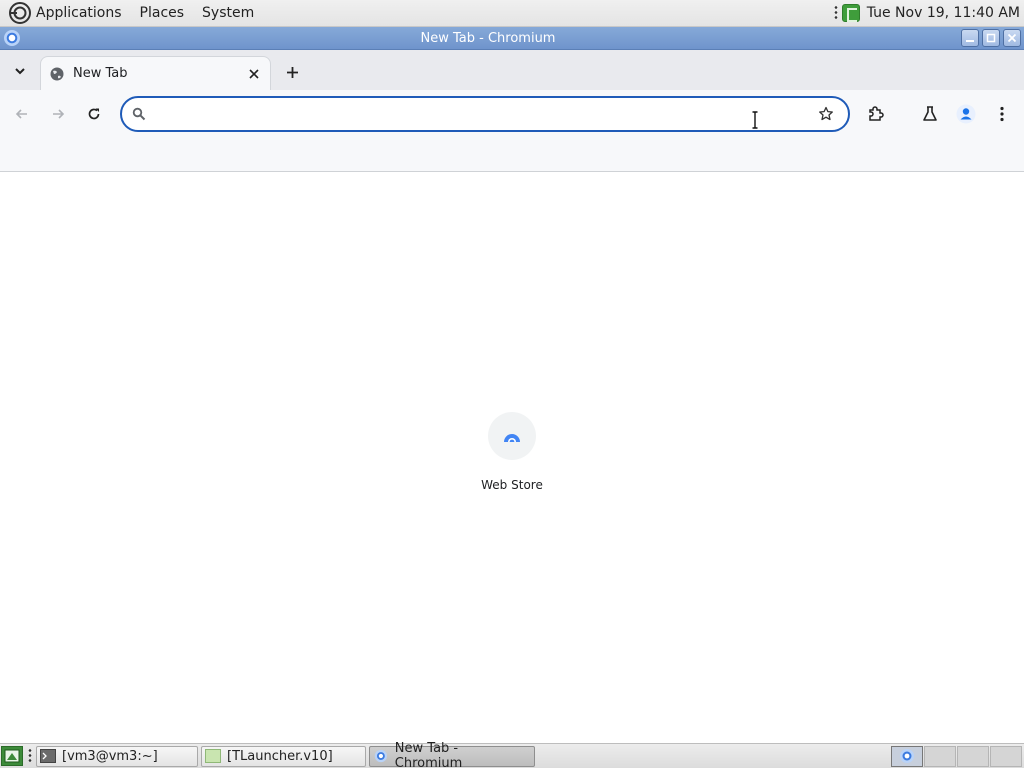  I want to click on address-bar, so click(485, 114).